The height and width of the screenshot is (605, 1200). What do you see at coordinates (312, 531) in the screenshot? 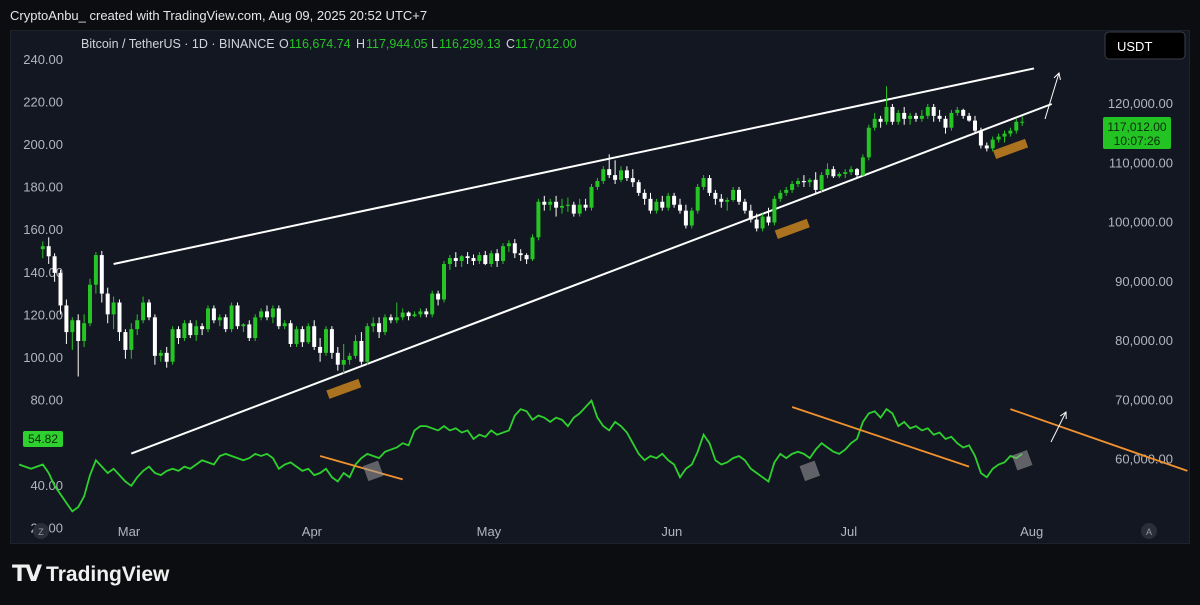
I see `x-axis-tick: Apr` at bounding box center [312, 531].